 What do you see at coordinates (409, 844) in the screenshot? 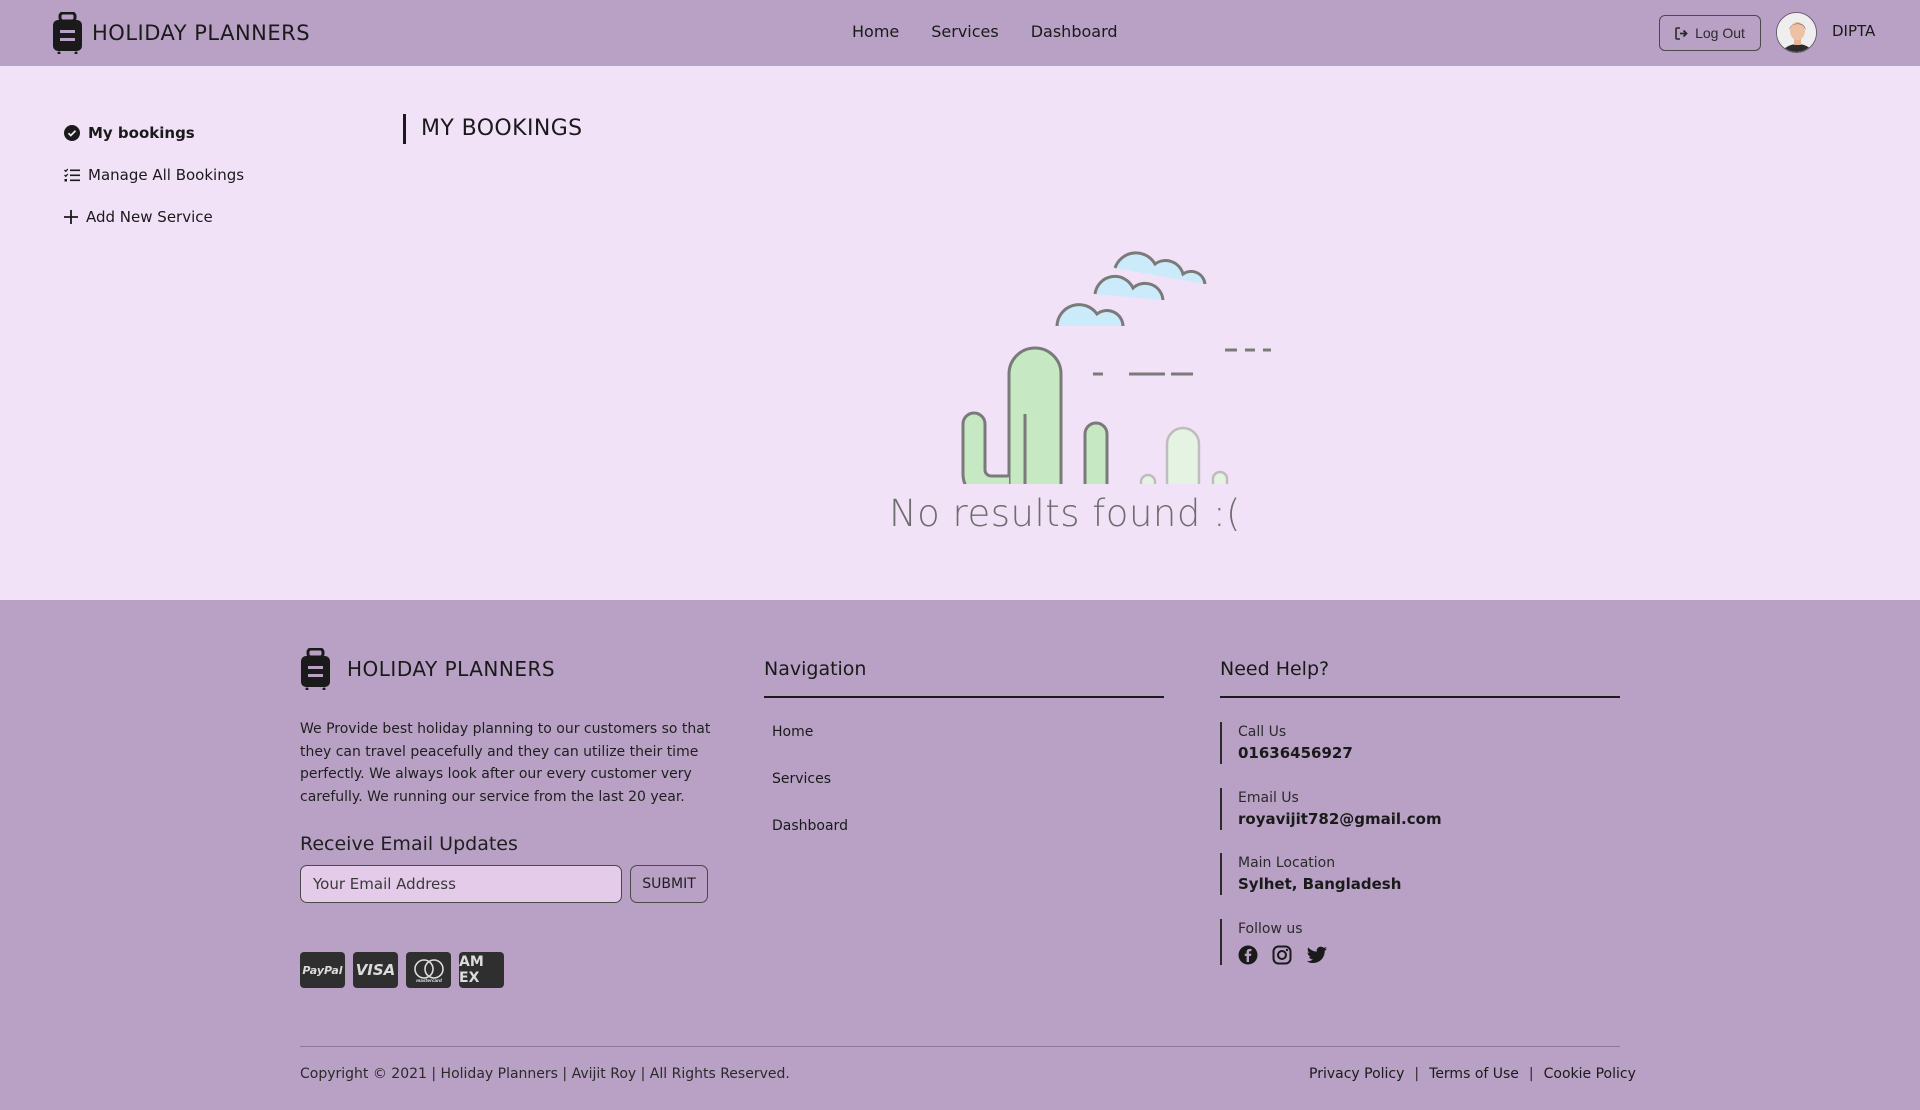
I see `email-updates-title: Receive Email Updates` at bounding box center [409, 844].